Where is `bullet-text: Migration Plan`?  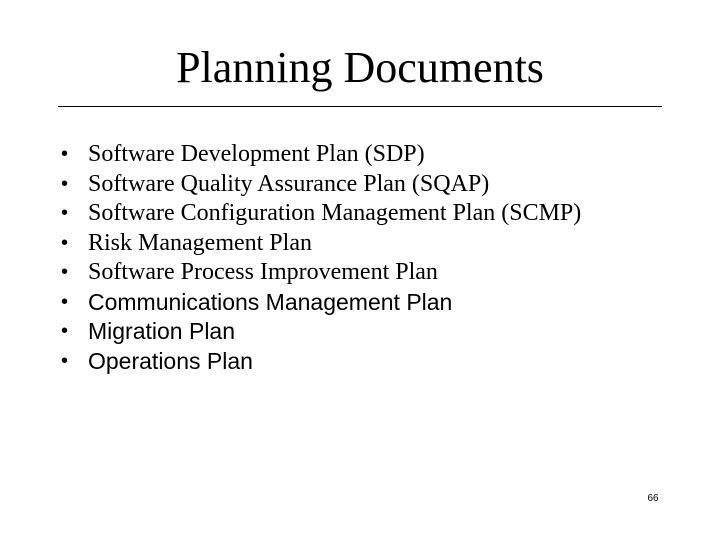 bullet-text: Migration Plan is located at coordinates (162, 331).